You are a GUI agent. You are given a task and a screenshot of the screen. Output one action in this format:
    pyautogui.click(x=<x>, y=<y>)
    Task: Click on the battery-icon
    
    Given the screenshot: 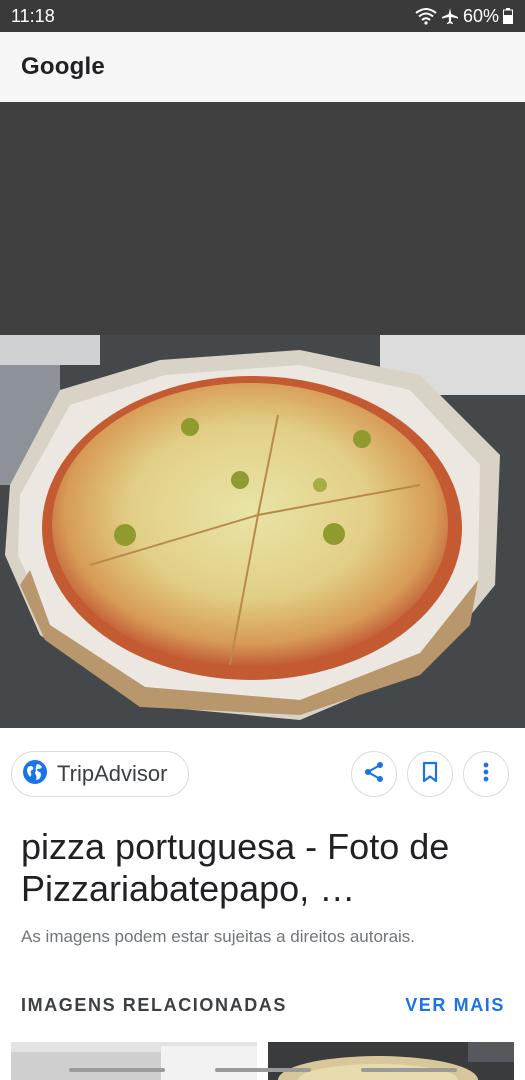 What is the action you would take?
    pyautogui.click(x=508, y=16)
    